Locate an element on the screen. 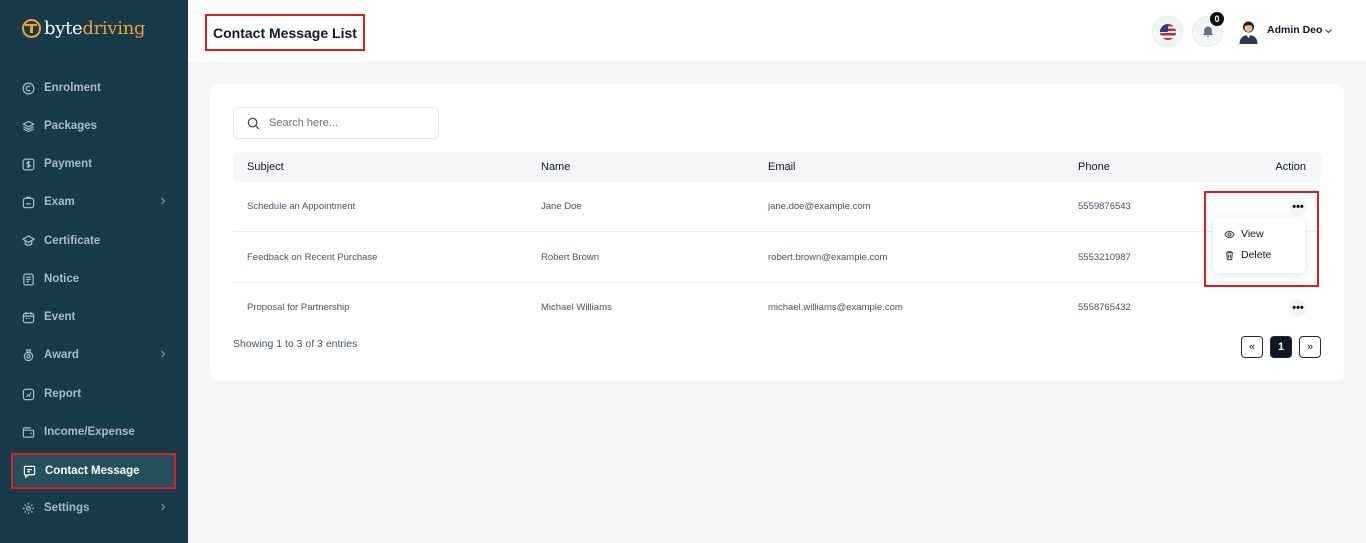  exam-icon is located at coordinates (28, 202).